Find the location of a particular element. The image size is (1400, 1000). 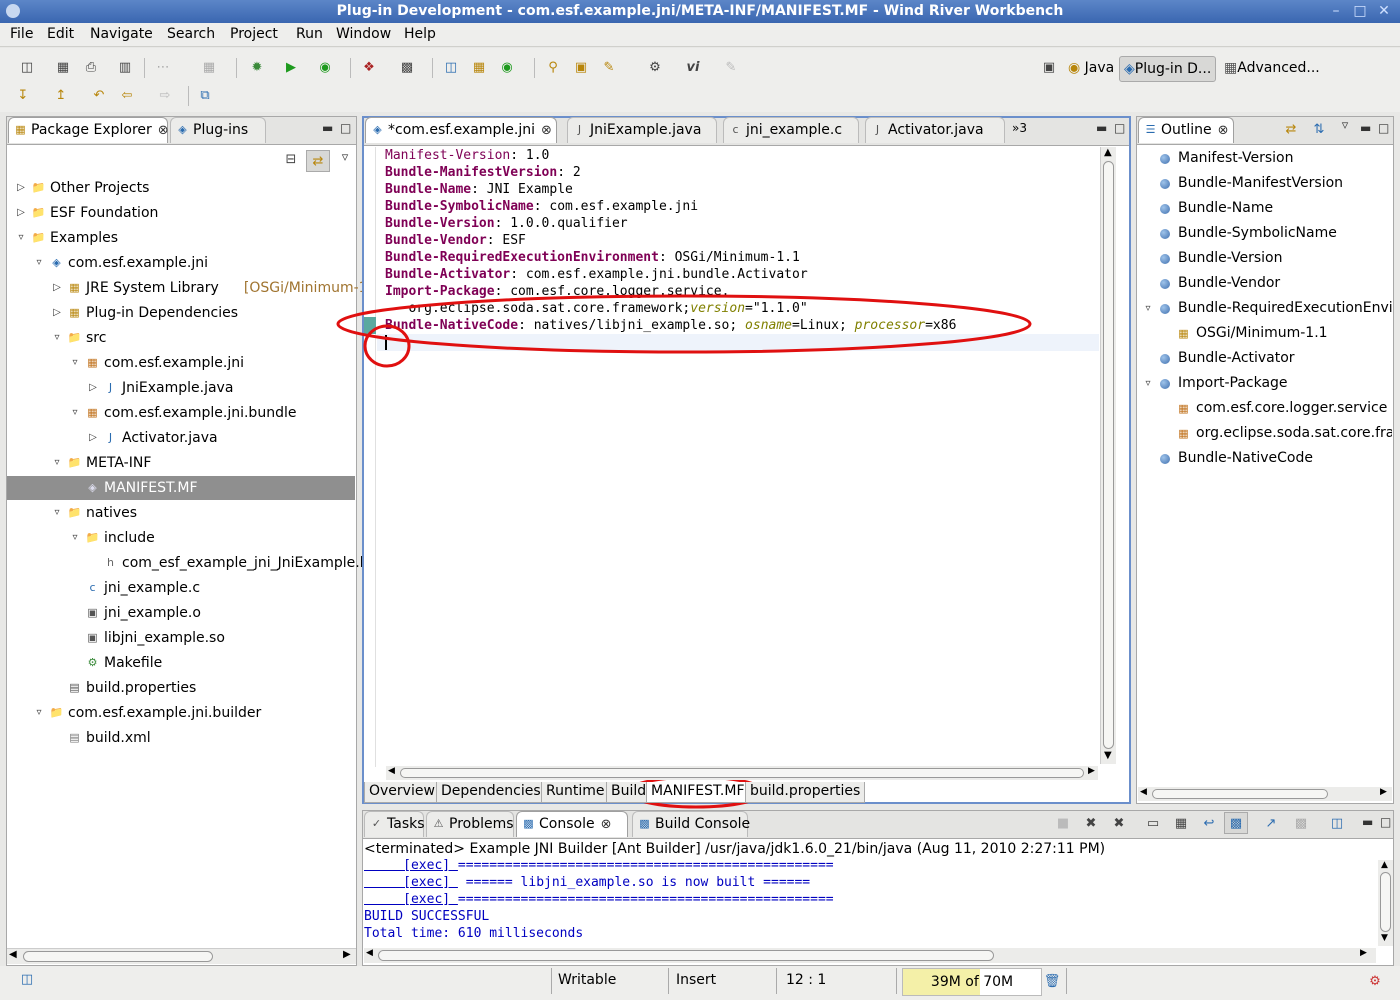

outline-item: Bundle-Vendor is located at coordinates (1265, 283).